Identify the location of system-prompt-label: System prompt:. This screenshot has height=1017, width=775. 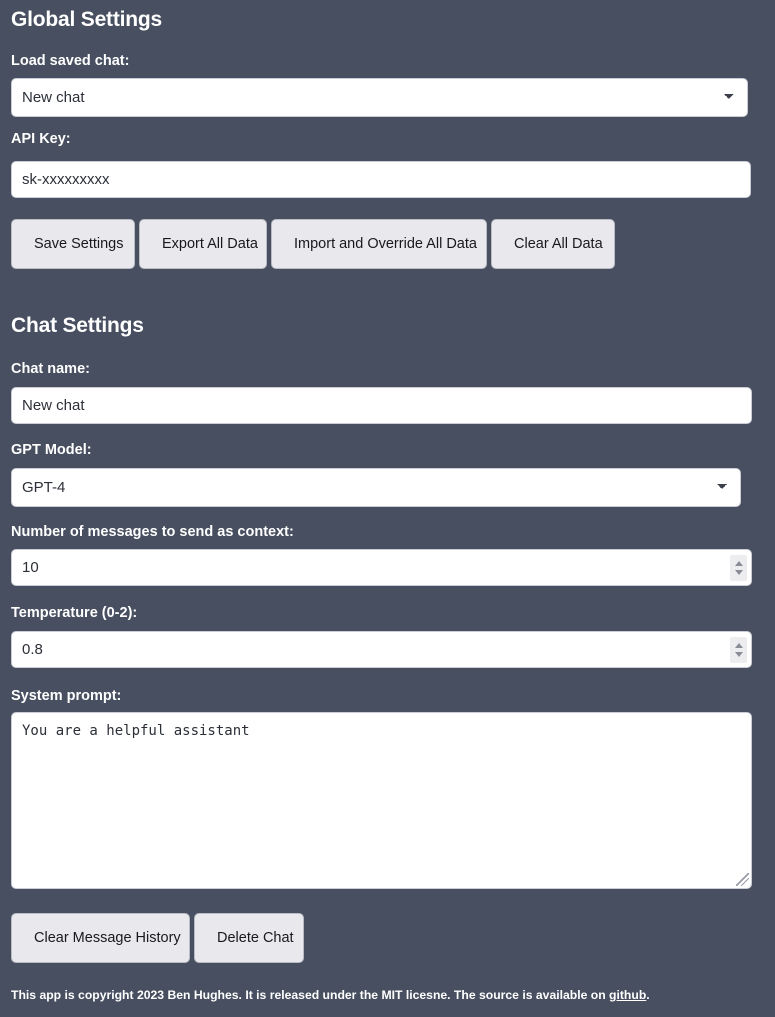
(66, 696).